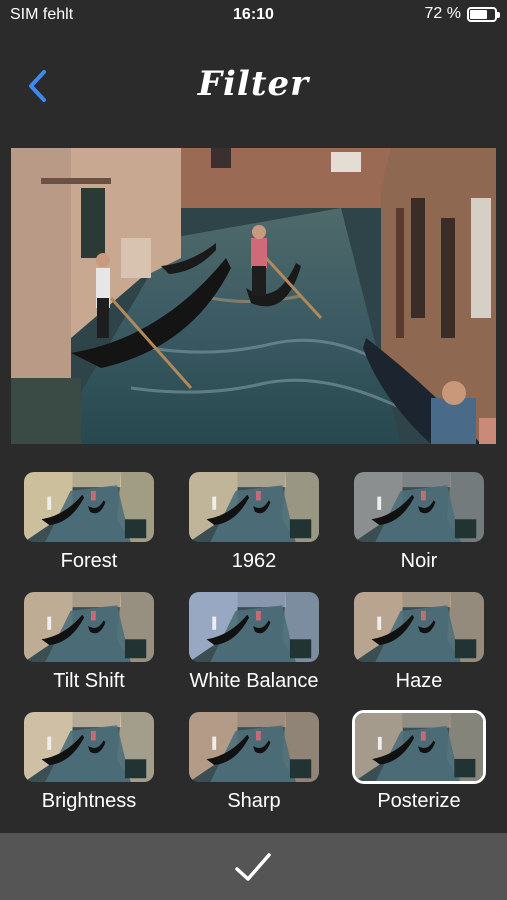 Image resolution: width=507 pixels, height=900 pixels. I want to click on filter-option-sharp: Sharp, so click(254, 761).